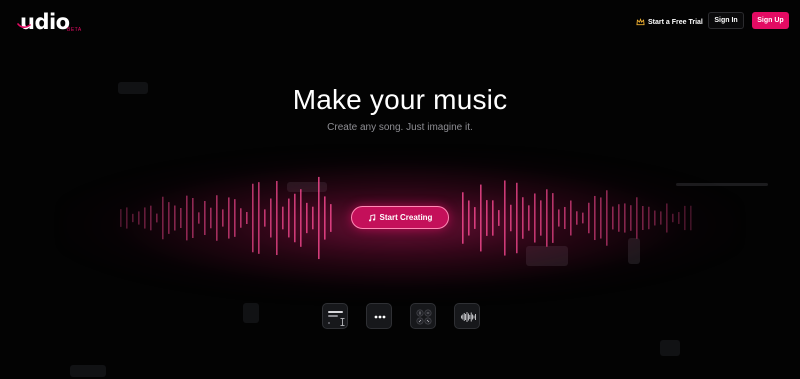 The height and width of the screenshot is (379, 800). Describe the element at coordinates (74, 30) in the screenshot. I see `beta-badge: BETA` at that location.